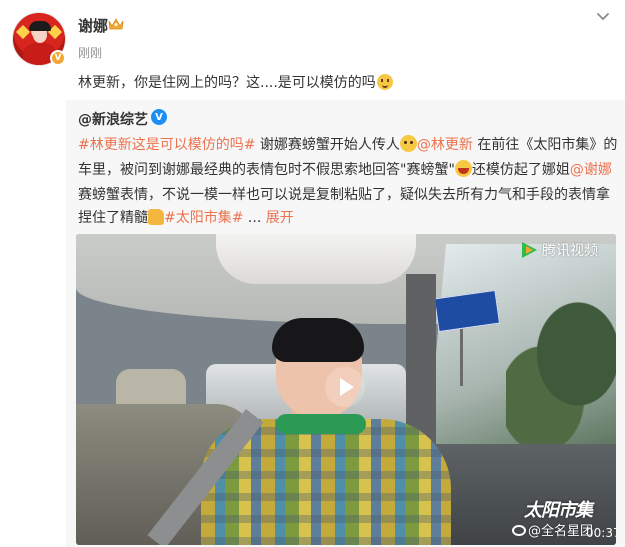  What do you see at coordinates (345, 387) in the screenshot?
I see `play-icon` at bounding box center [345, 387].